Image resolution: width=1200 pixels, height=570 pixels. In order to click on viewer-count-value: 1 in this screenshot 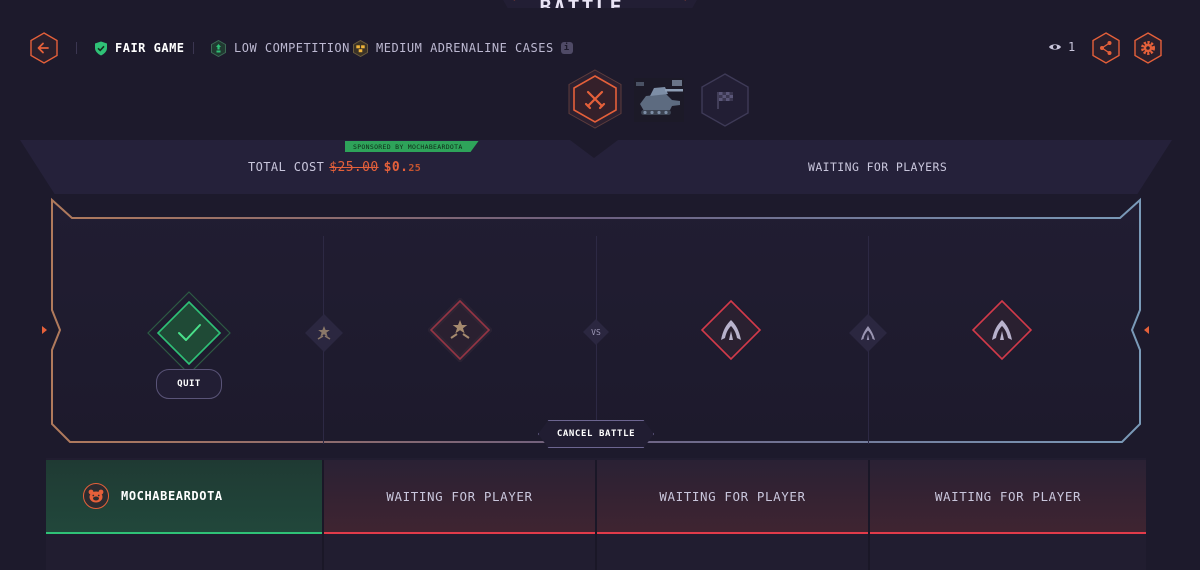, I will do `click(1072, 47)`.